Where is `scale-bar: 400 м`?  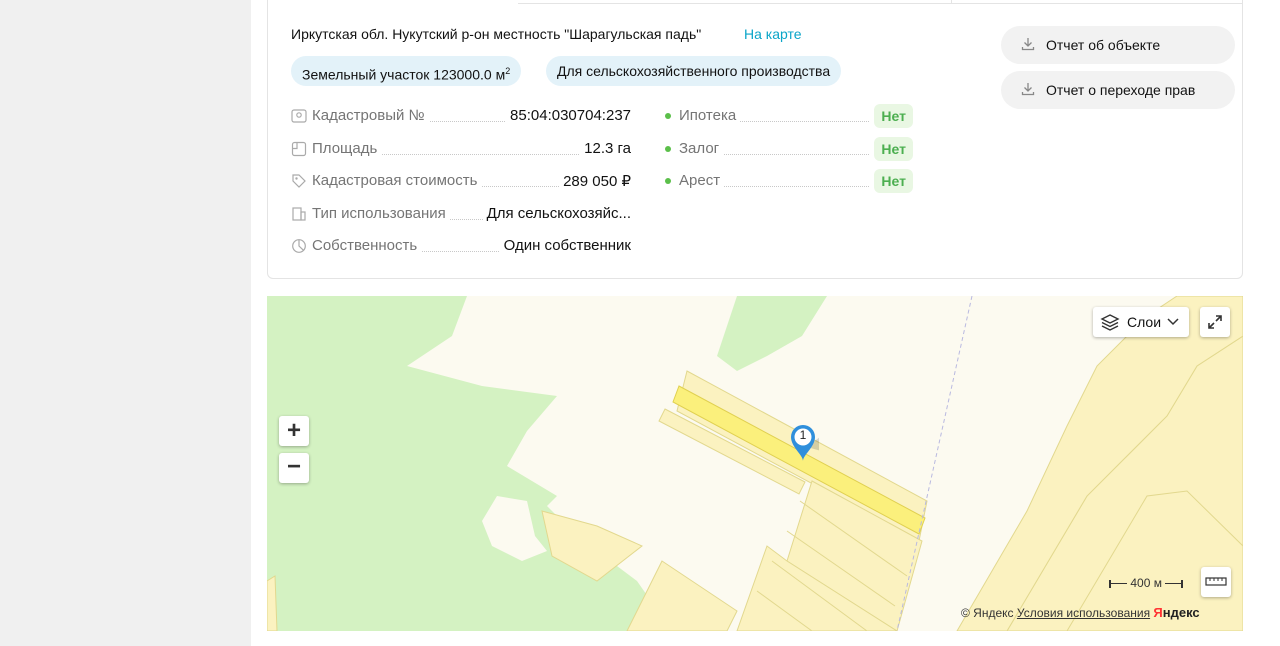
scale-bar: 400 м is located at coordinates (1146, 583).